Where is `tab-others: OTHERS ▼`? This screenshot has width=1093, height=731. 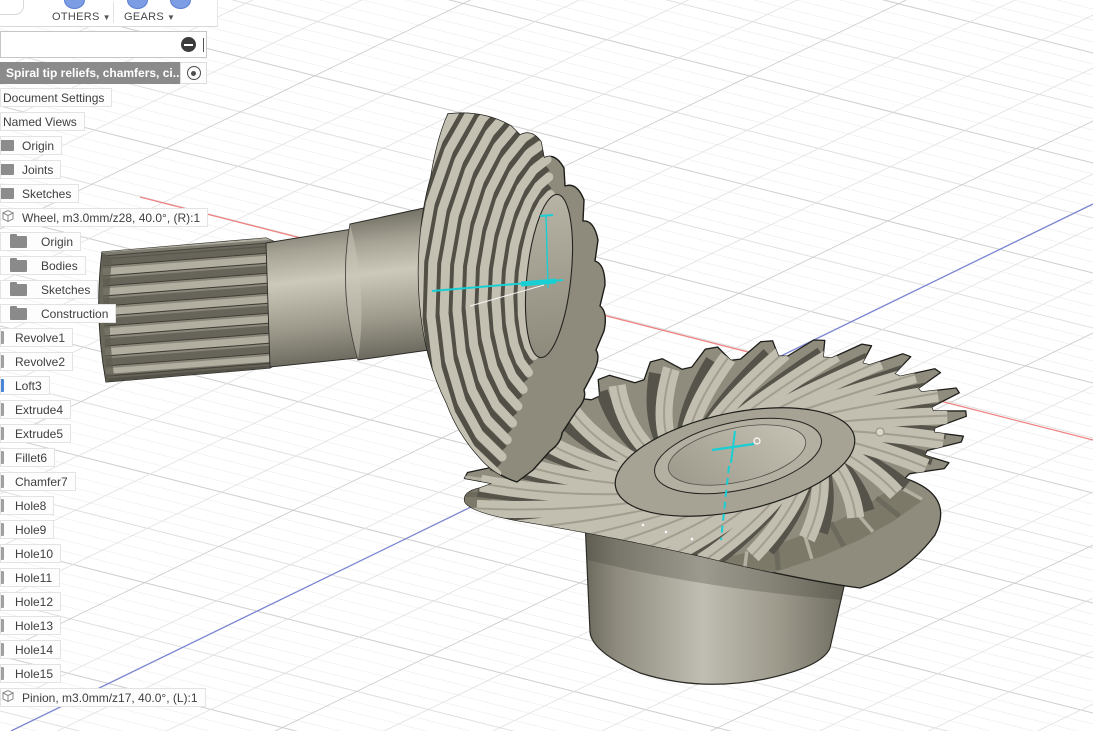 tab-others: OTHERS ▼ is located at coordinates (81, 17).